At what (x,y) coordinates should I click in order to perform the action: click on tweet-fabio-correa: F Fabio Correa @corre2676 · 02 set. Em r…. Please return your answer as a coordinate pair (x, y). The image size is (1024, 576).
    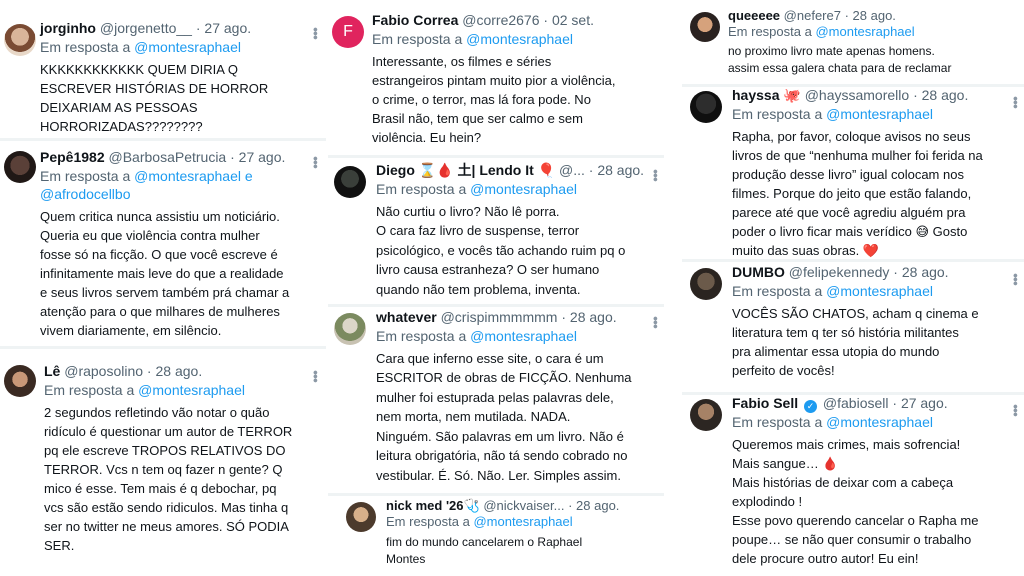
    Looking at the image, I should click on (496, 81).